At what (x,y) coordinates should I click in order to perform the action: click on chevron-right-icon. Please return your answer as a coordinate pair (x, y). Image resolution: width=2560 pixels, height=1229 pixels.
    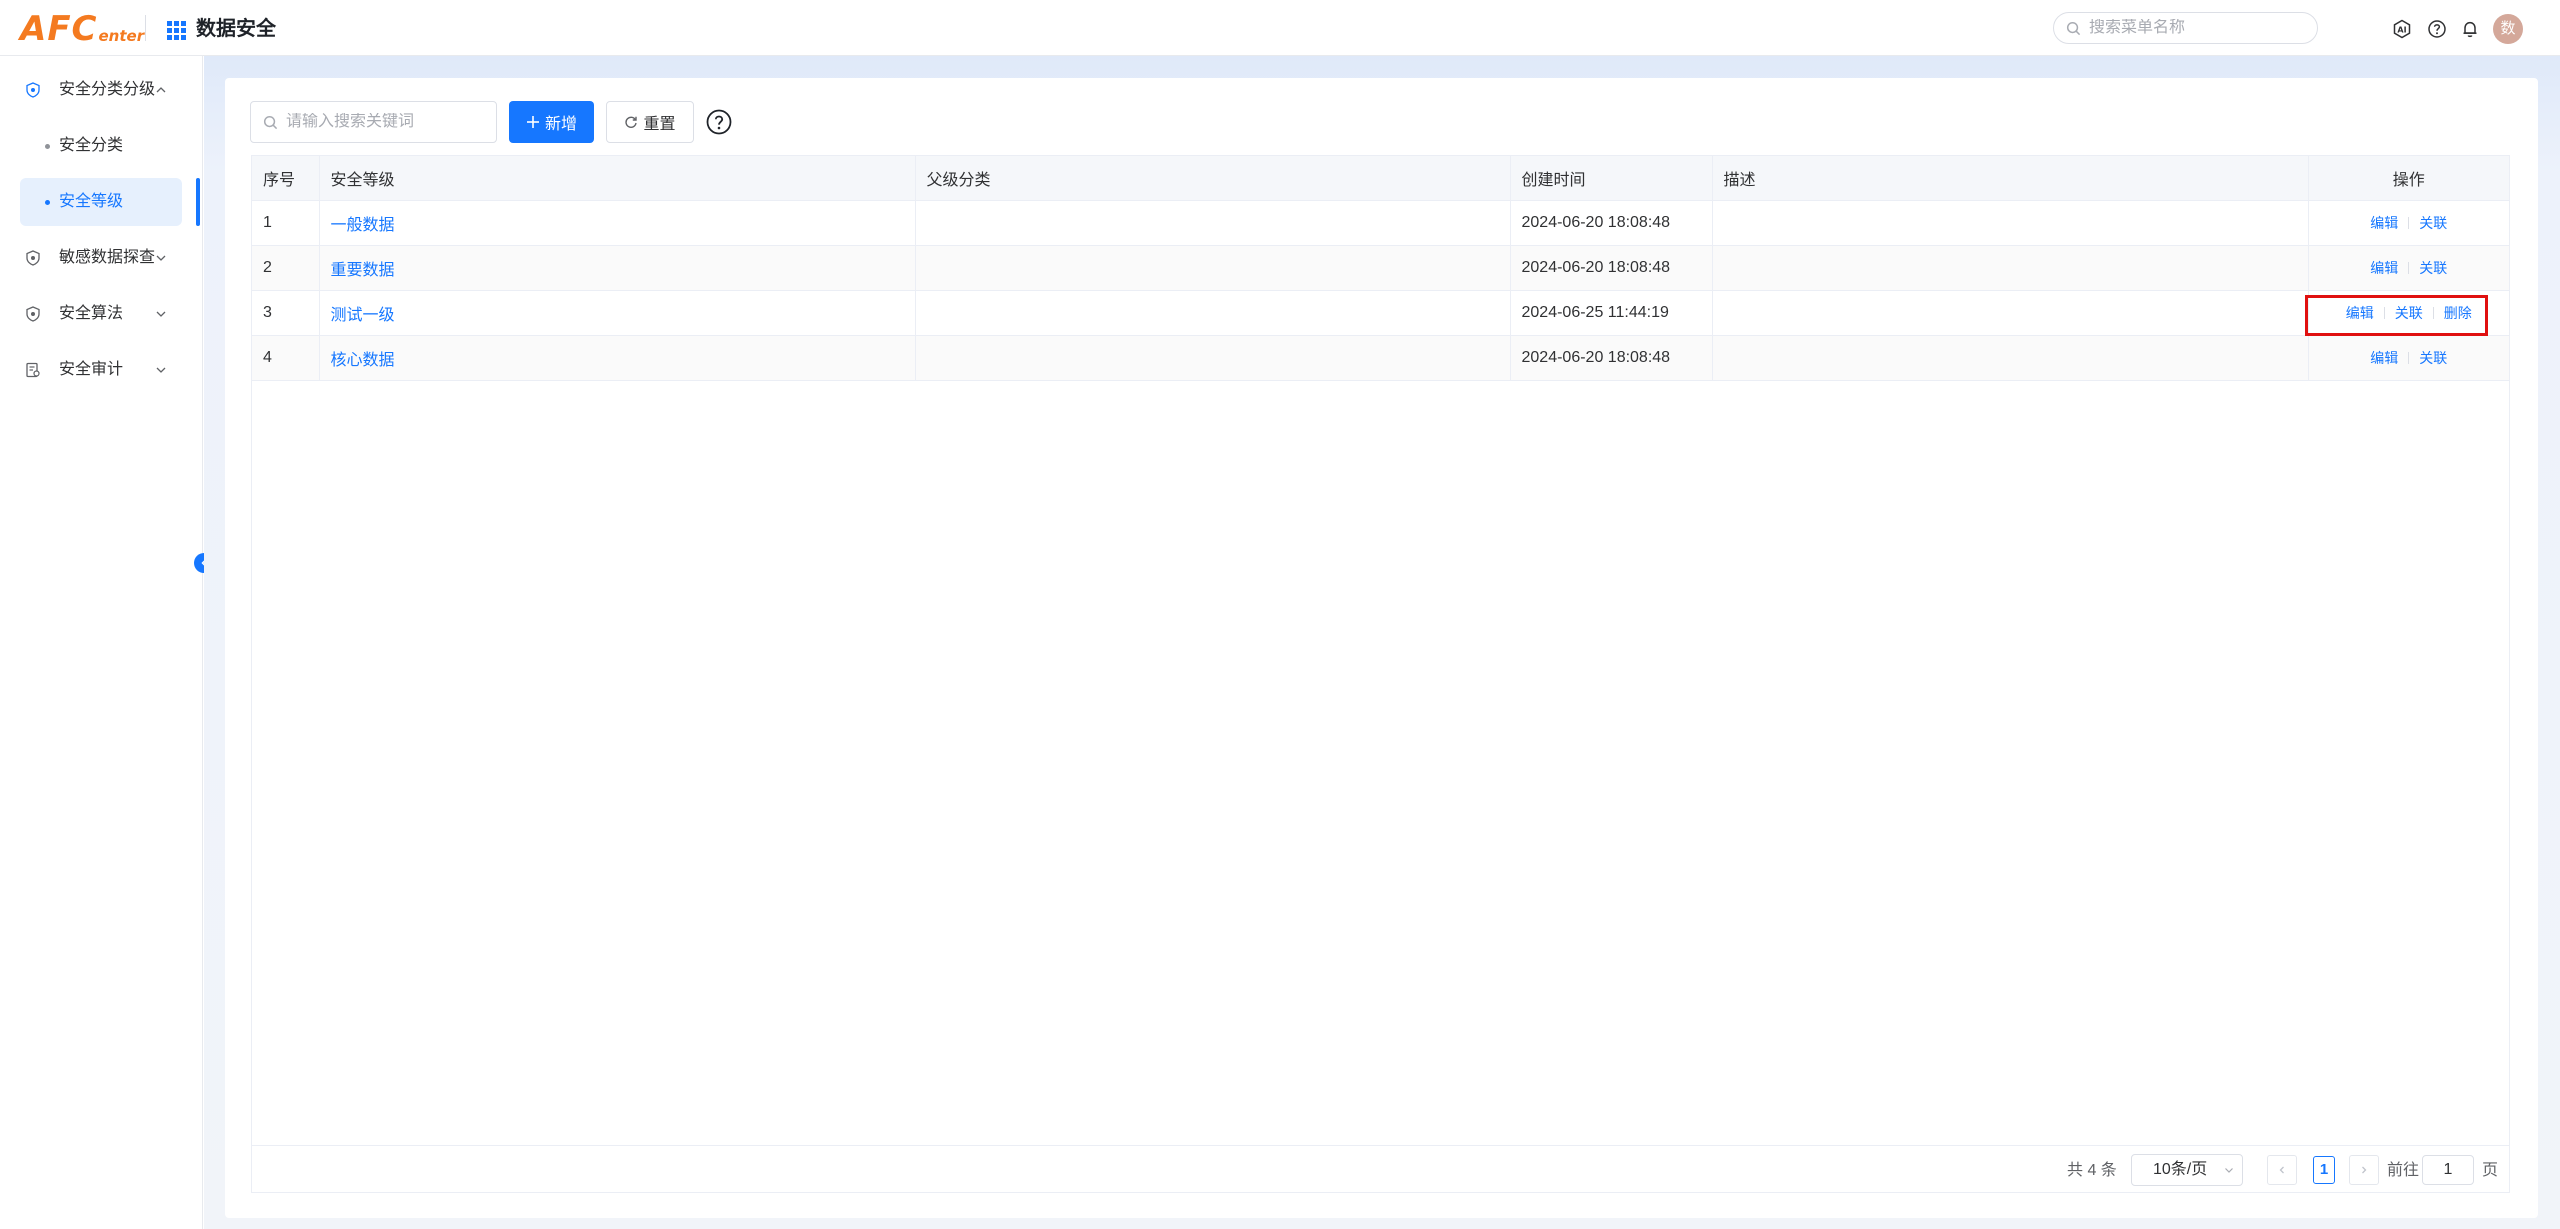
    Looking at the image, I should click on (2364, 1170).